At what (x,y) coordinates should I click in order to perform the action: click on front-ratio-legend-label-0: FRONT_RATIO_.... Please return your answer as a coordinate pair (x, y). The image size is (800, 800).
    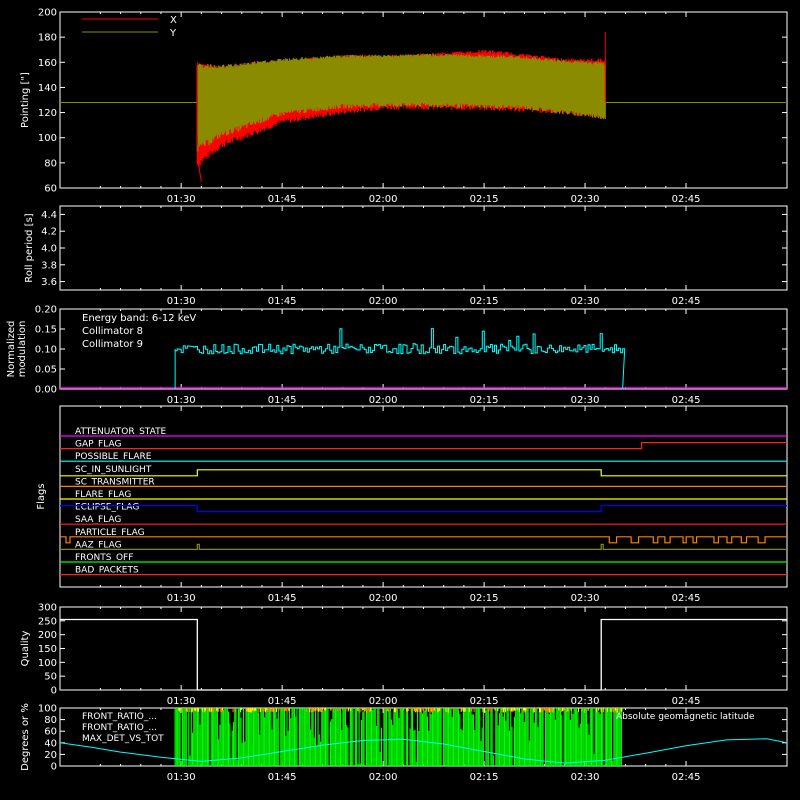
    Looking at the image, I should click on (119, 717).